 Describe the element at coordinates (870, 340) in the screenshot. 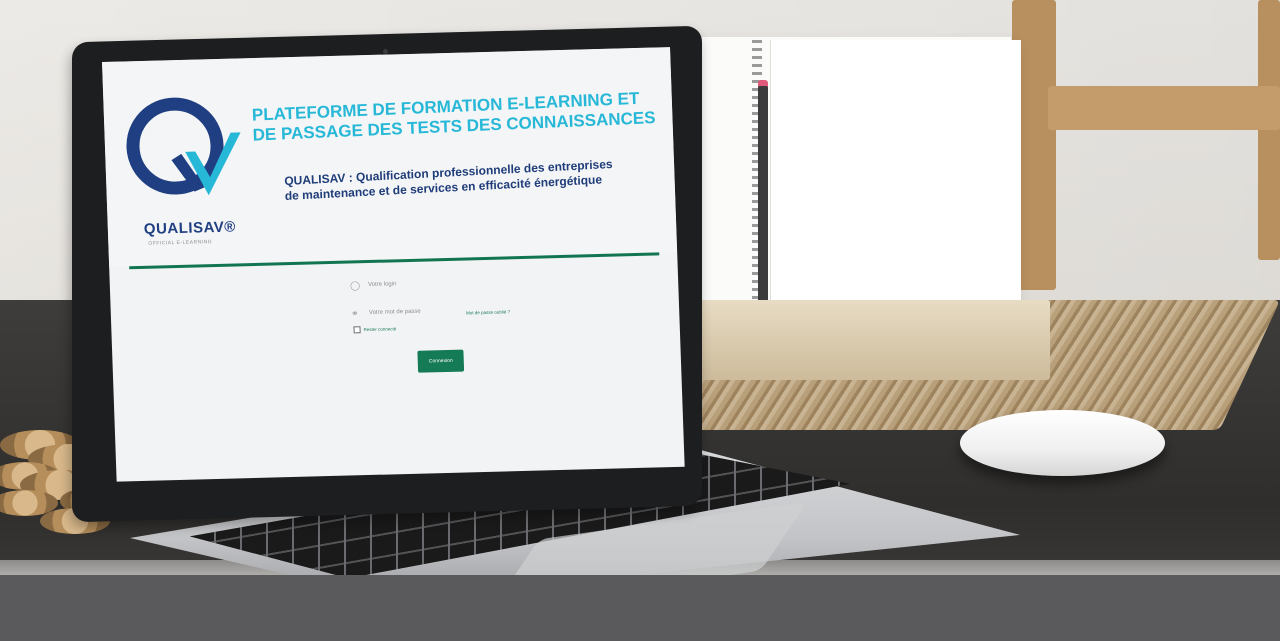

I see `wooden-stand` at that location.